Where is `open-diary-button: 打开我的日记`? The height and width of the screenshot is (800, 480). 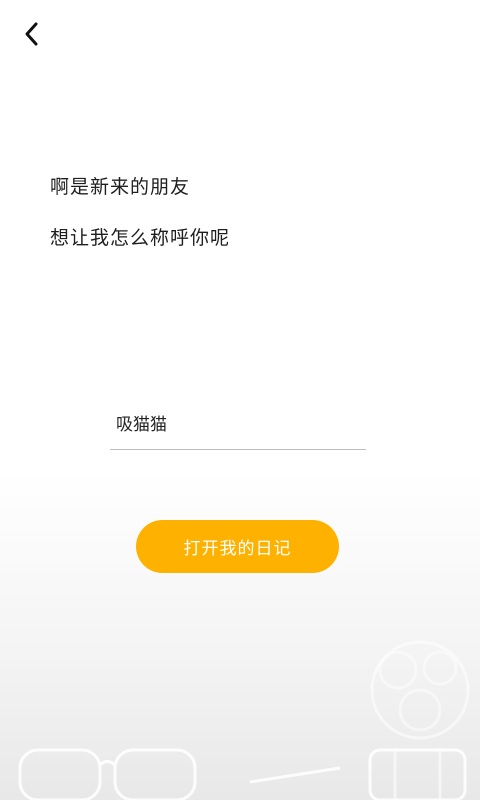 open-diary-button: 打开我的日记 is located at coordinates (237, 546).